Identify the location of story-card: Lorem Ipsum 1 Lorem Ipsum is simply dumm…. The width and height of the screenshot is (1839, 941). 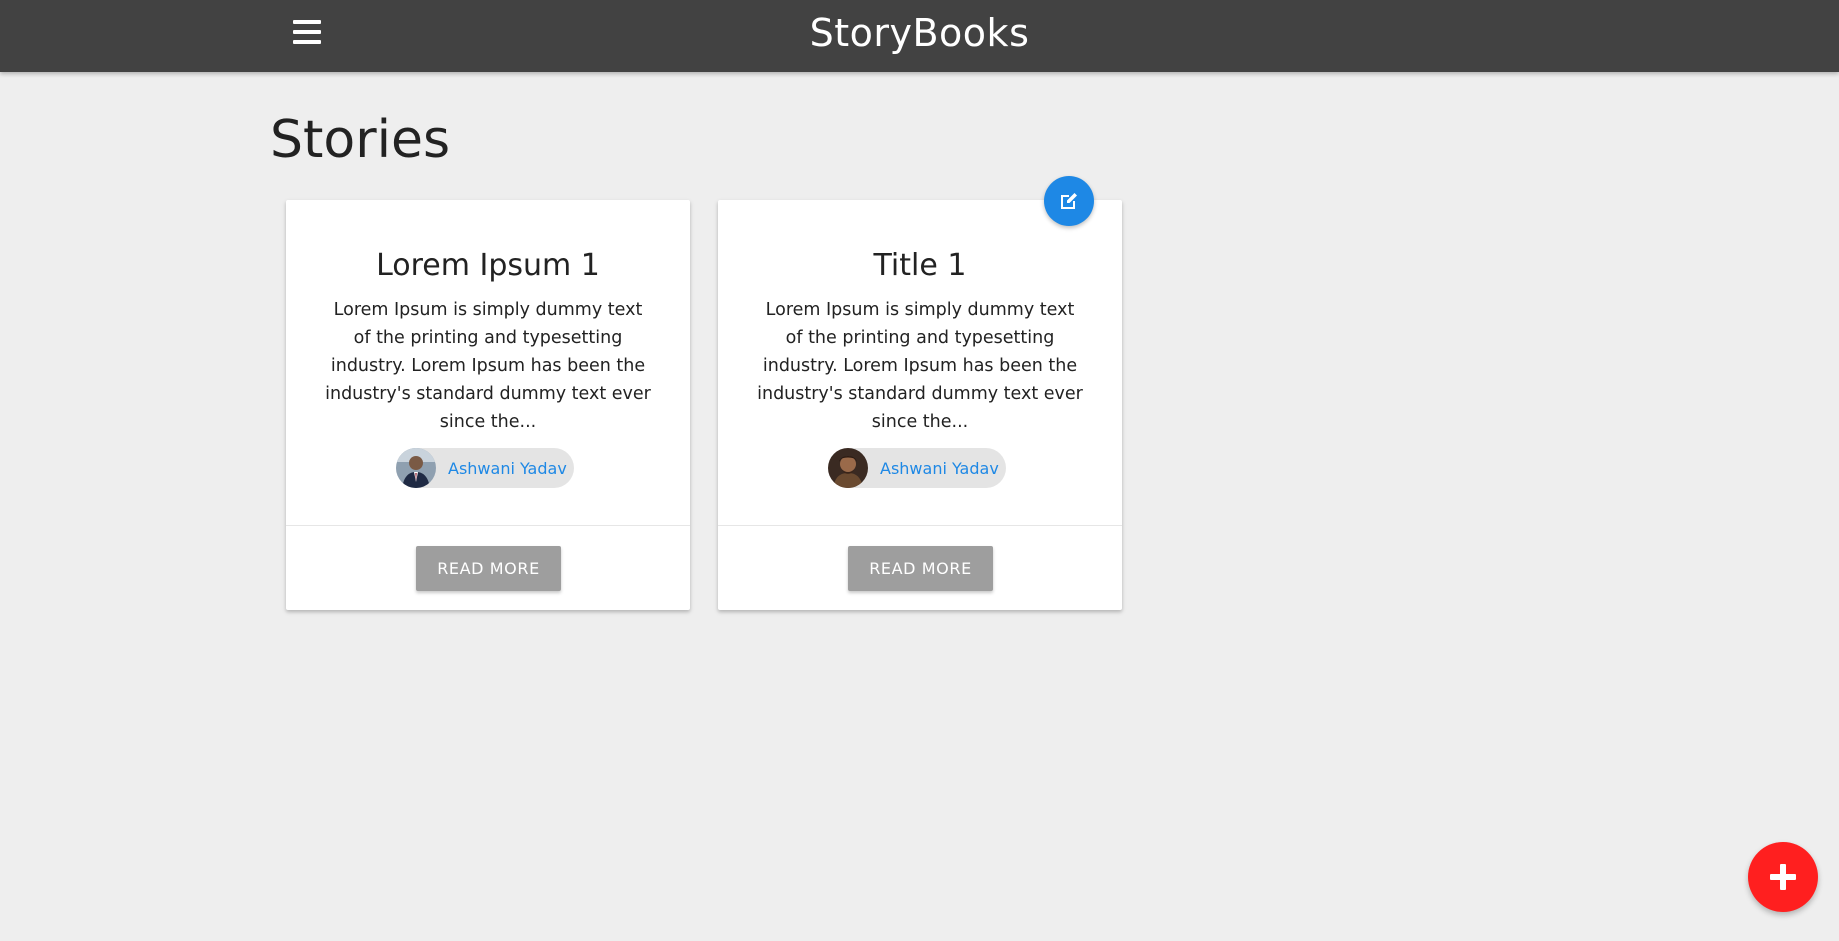
(488, 405).